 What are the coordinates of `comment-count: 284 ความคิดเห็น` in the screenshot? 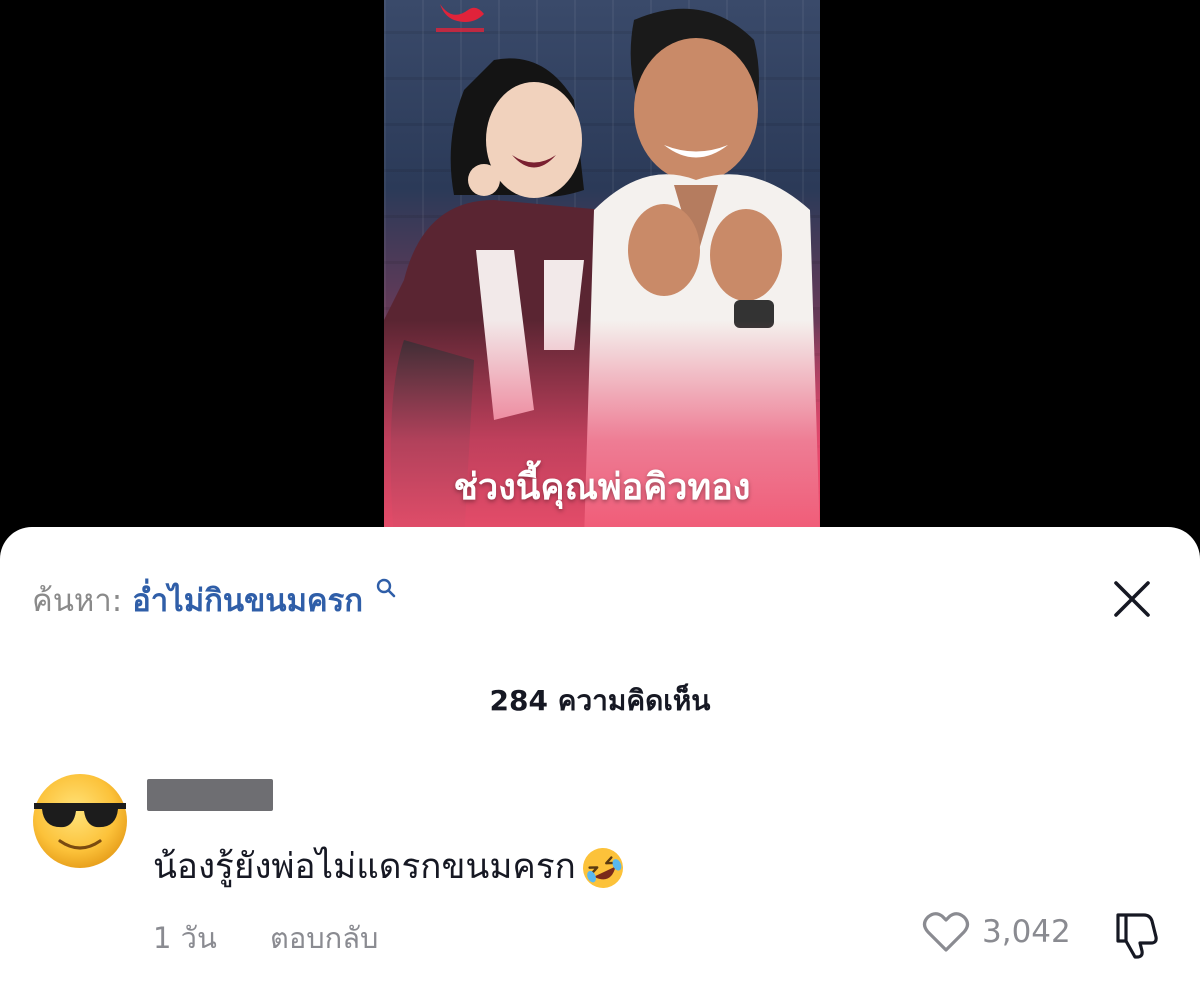 It's located at (600, 700).